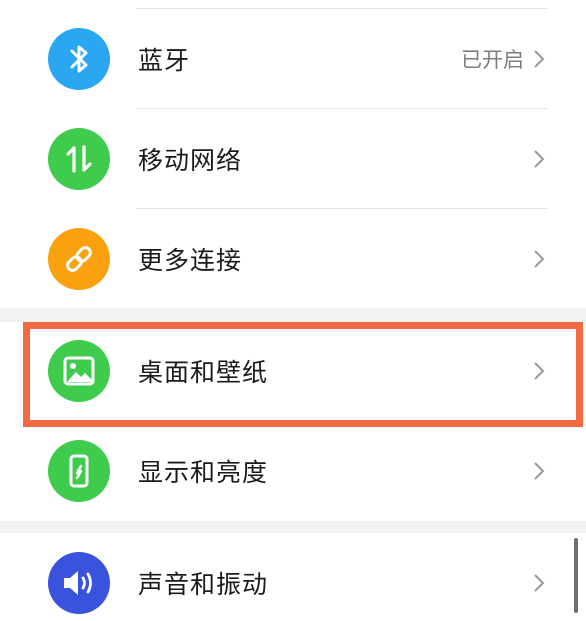 This screenshot has width=586, height=621. Describe the element at coordinates (164, 60) in the screenshot. I see `settings-item-label: 蓝牙` at that location.